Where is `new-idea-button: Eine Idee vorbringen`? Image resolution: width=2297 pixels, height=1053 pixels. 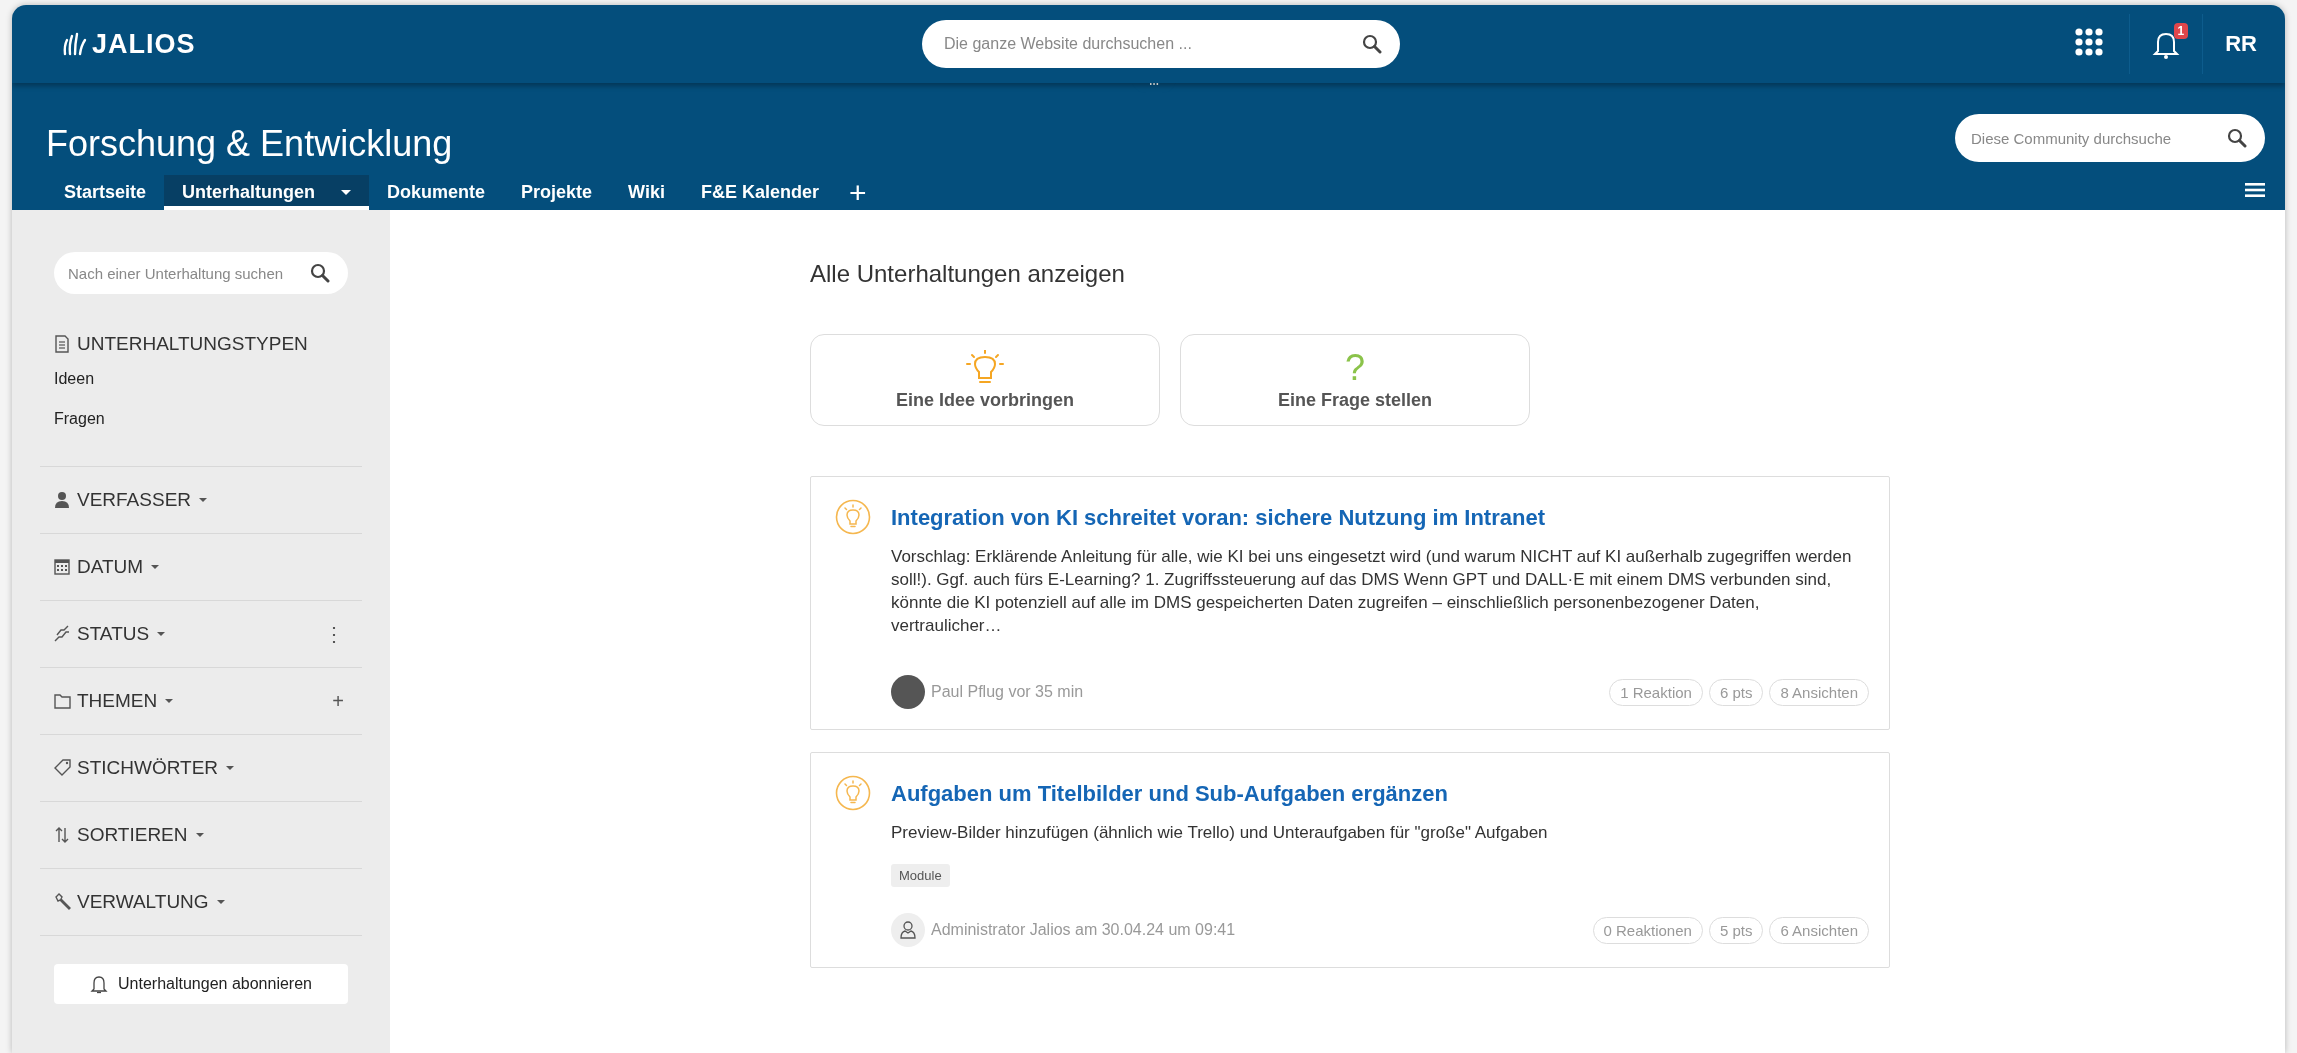 new-idea-button: Eine Idee vorbringen is located at coordinates (985, 380).